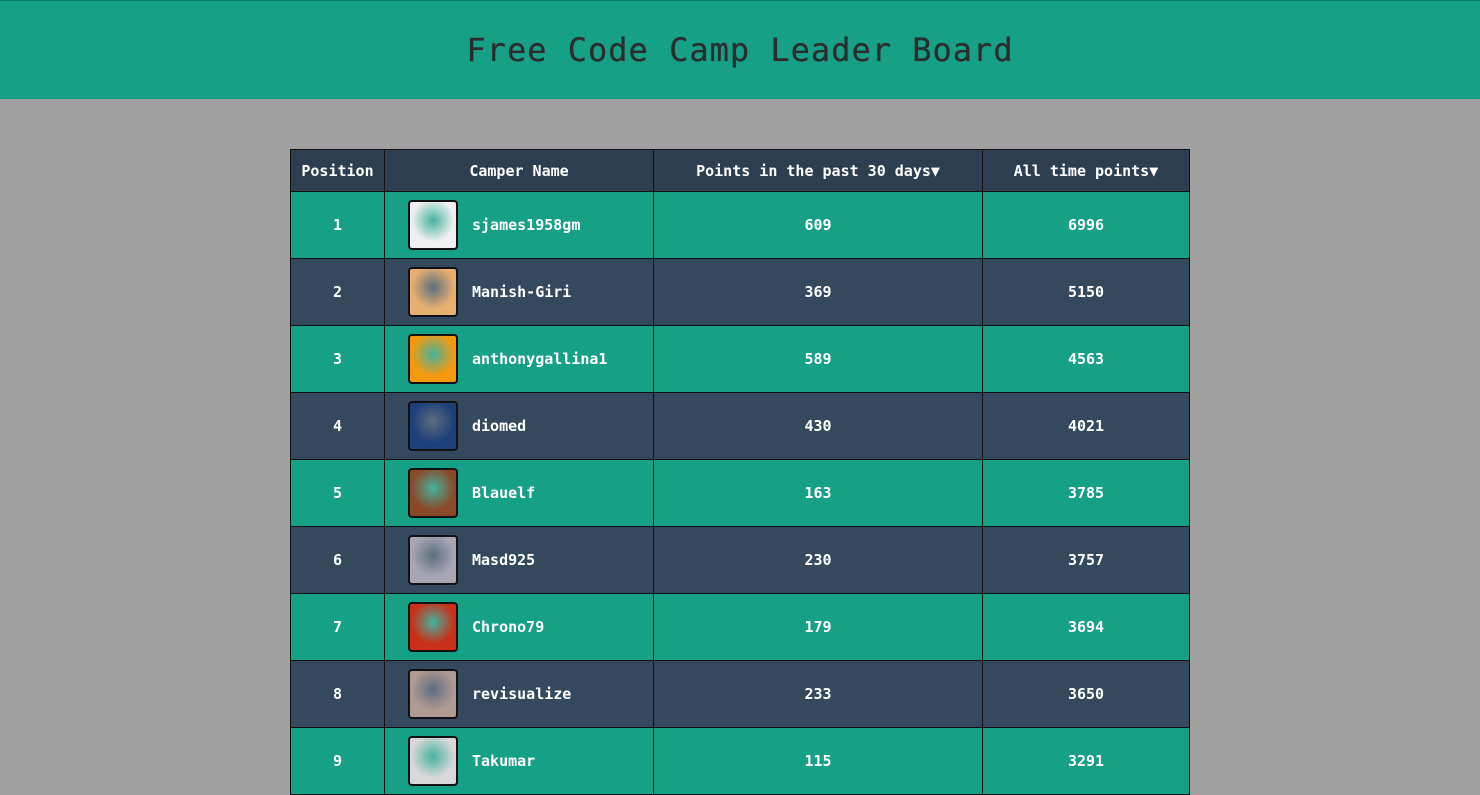  I want to click on app-header: Free Code Camp Leader Board, so click(740, 49).